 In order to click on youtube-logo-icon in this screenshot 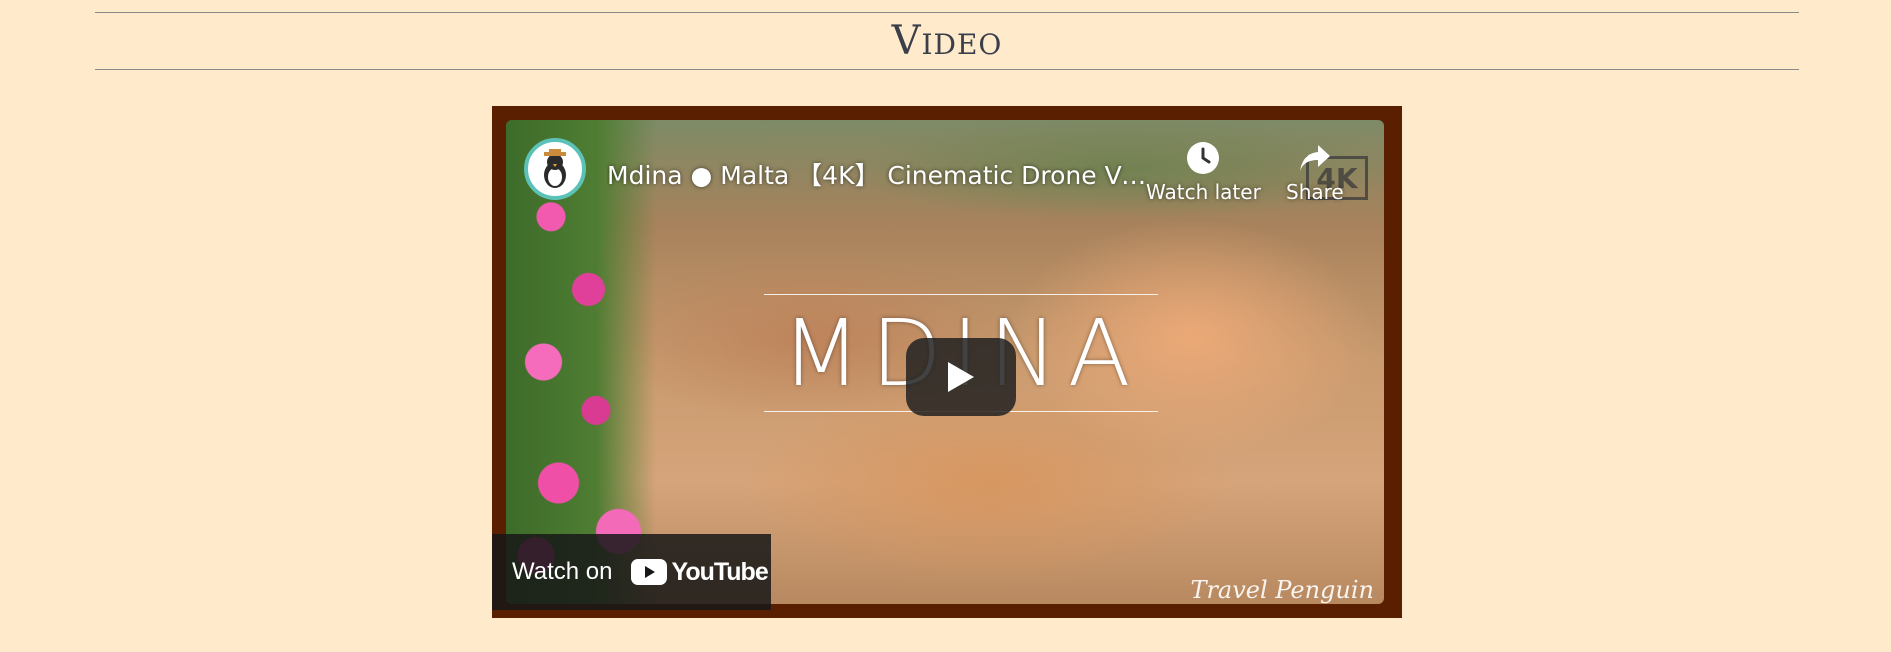, I will do `click(648, 572)`.